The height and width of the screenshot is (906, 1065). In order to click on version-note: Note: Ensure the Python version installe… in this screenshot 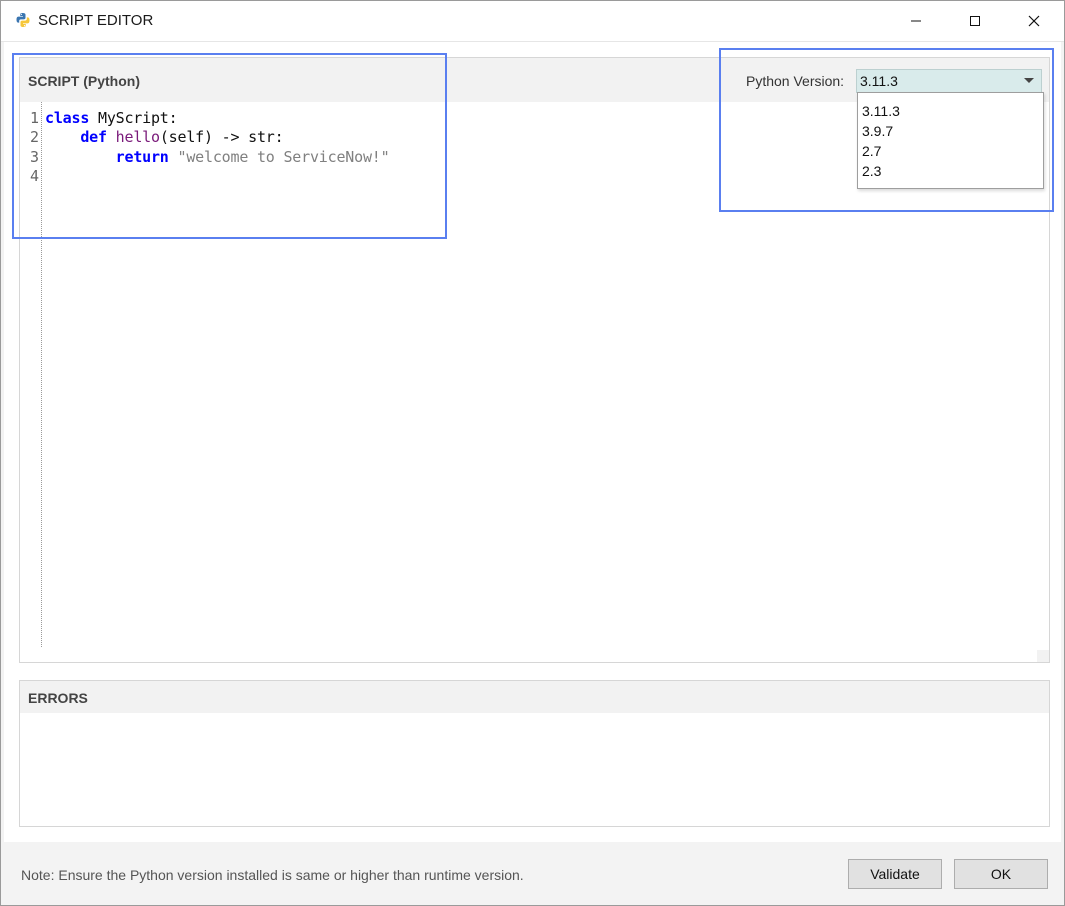, I will do `click(272, 875)`.